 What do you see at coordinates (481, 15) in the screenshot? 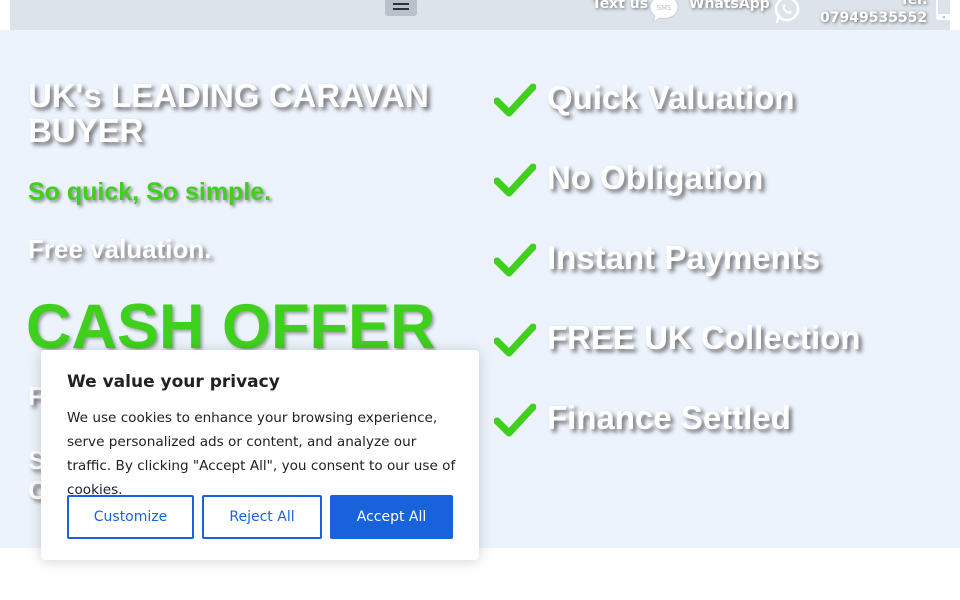
I see `top-bar: Text us SMS WhatsApp Tel: 07949535552` at bounding box center [481, 15].